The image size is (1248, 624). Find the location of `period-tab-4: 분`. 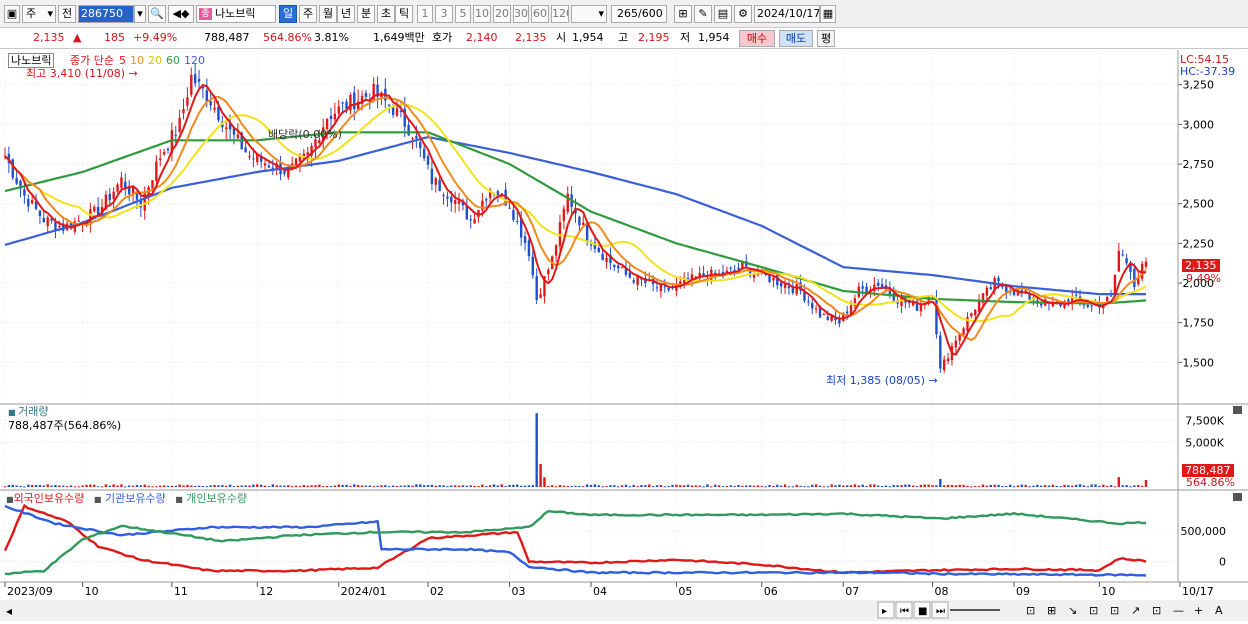

period-tab-4: 분 is located at coordinates (366, 14).